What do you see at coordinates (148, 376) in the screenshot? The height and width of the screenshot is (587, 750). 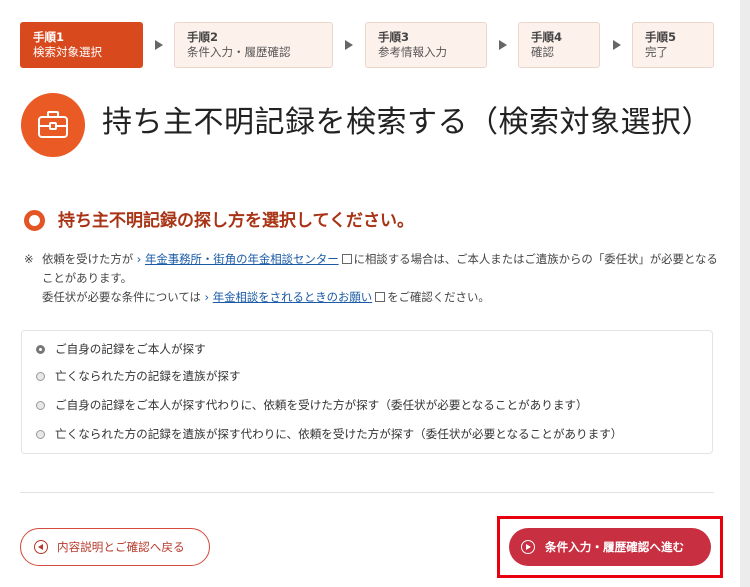 I see `option-label: 亡くなられた方の記録を遺族が探す` at bounding box center [148, 376].